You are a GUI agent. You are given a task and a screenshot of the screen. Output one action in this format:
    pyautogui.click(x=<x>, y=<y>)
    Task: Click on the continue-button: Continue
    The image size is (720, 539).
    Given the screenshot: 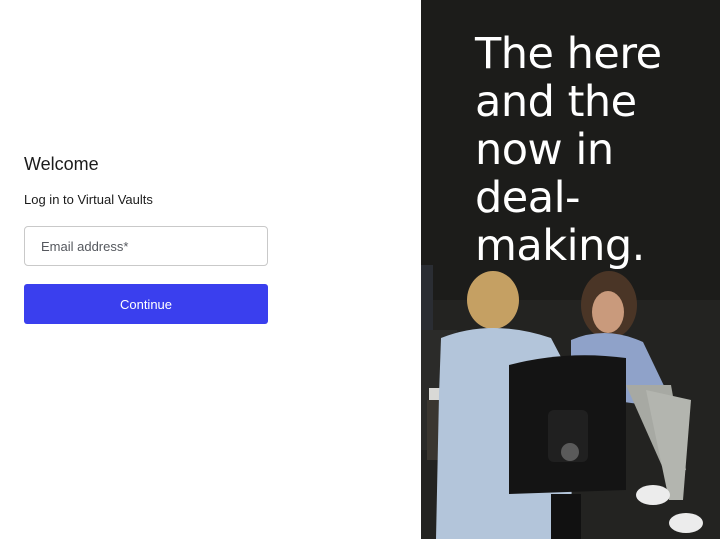 What is the action you would take?
    pyautogui.click(x=146, y=304)
    